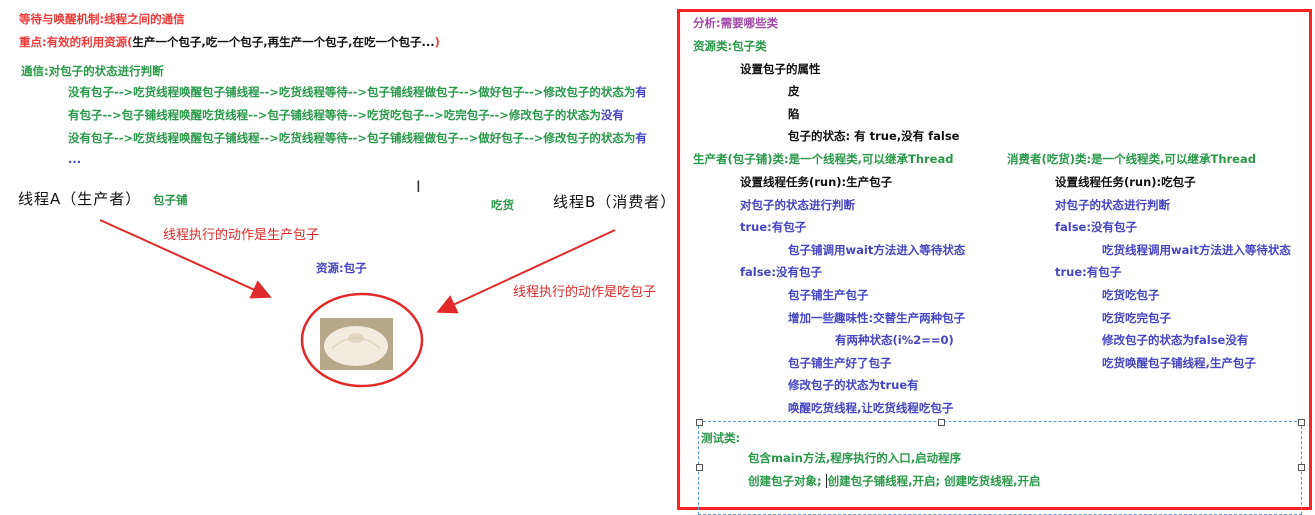  I want to click on test-create-prefix: 创建包子对象;, so click(787, 481).